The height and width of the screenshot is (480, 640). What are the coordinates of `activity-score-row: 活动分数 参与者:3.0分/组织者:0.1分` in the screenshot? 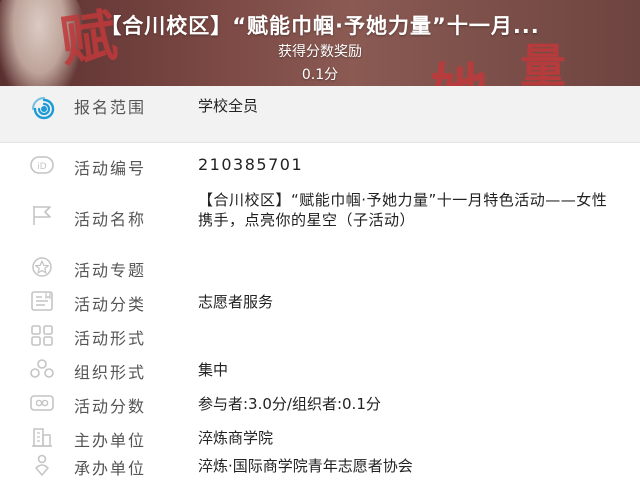 It's located at (320, 404).